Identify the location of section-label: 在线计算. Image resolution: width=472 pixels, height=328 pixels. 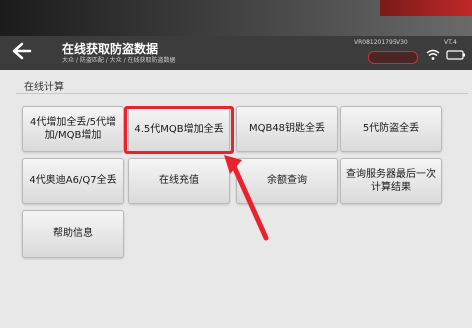
(44, 87).